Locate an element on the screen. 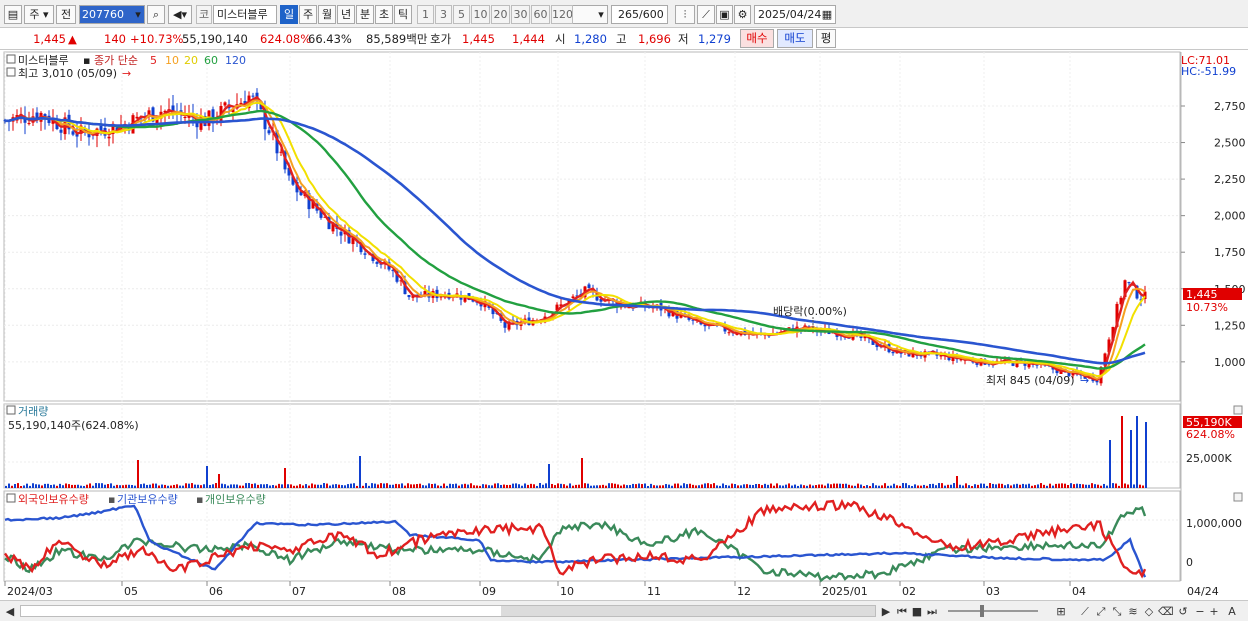  volume-percent: 624.08% is located at coordinates (286, 39).